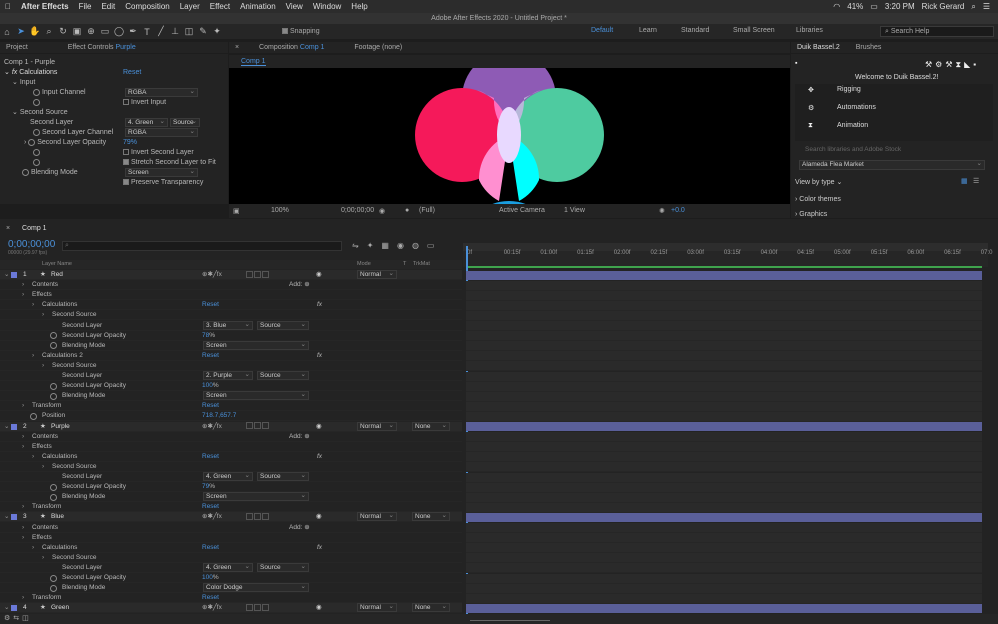 The height and width of the screenshot is (624, 998). What do you see at coordinates (133, 31) in the screenshot?
I see `pen-tool-icon: ✒` at bounding box center [133, 31].